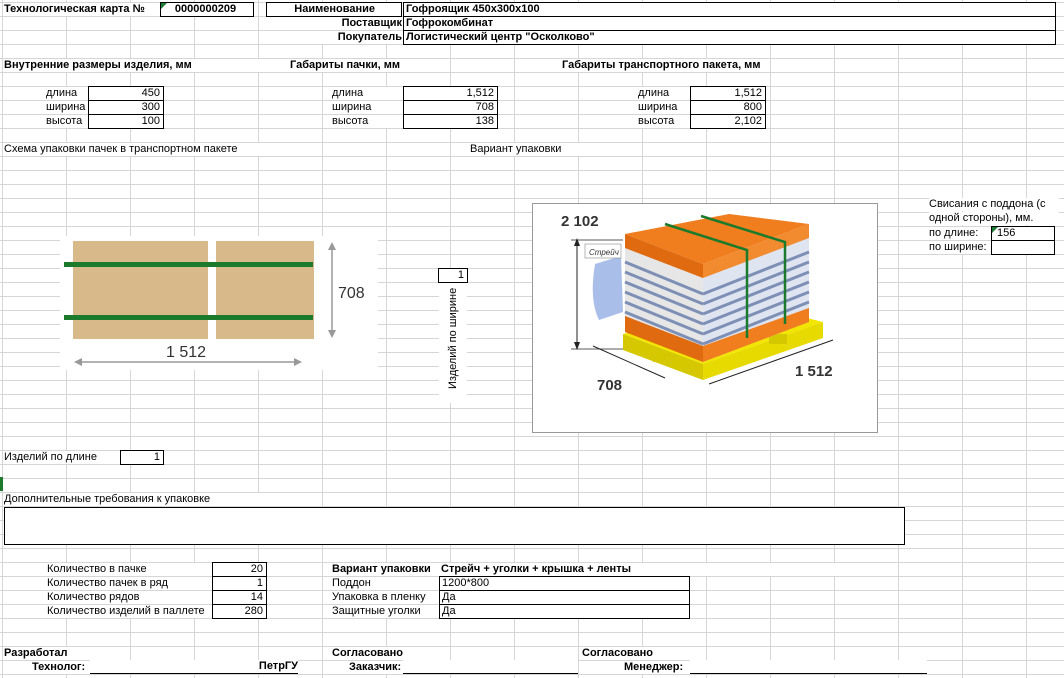  I want to click on variant-label: Вариант упаковки, so click(385, 569).